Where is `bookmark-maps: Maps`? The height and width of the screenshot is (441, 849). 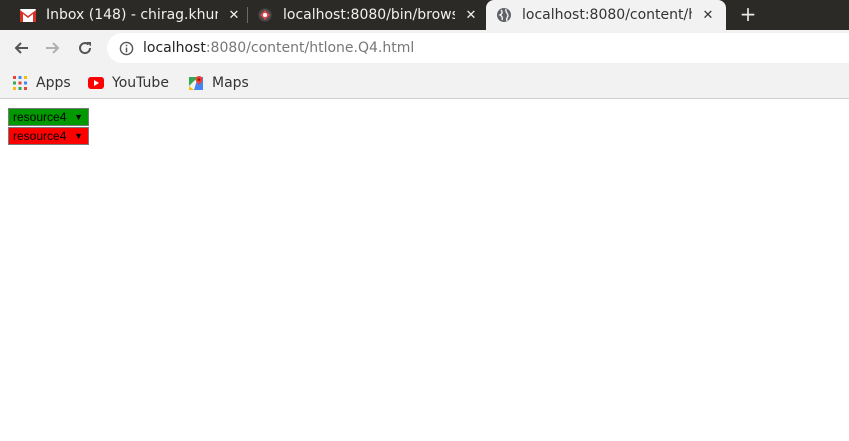
bookmark-maps: Maps is located at coordinates (218, 83).